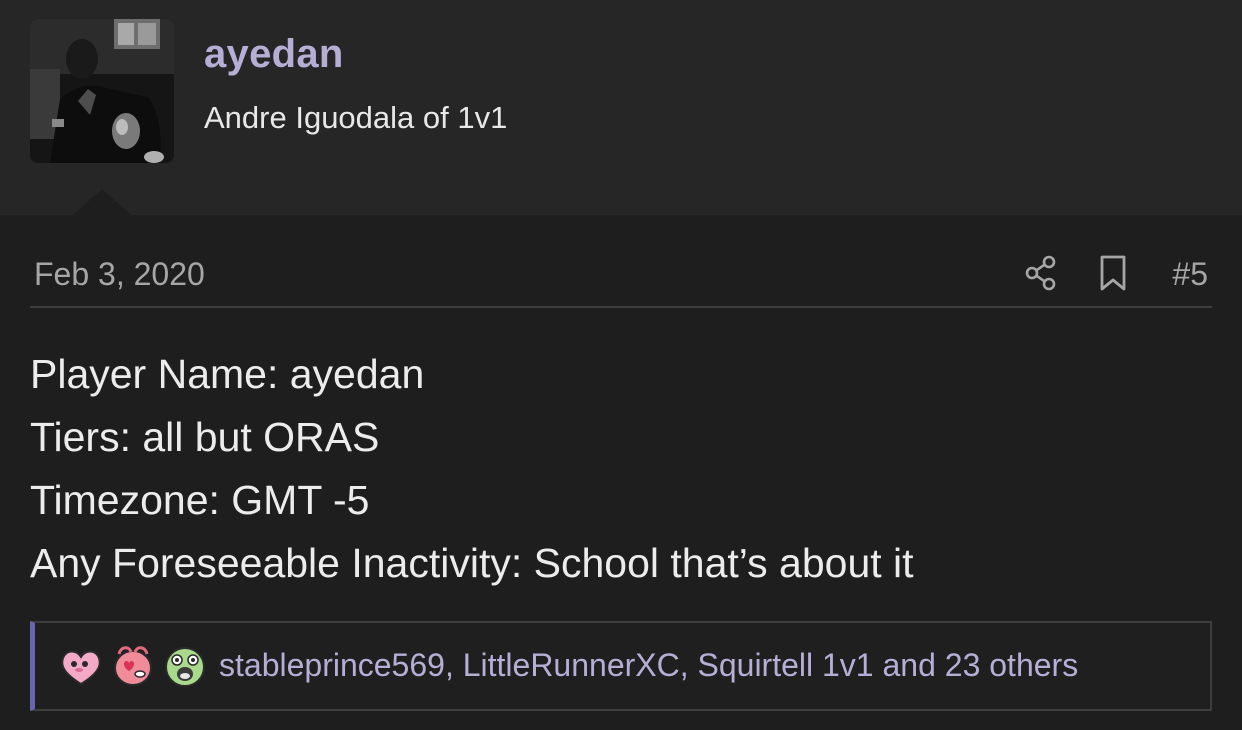 The width and height of the screenshot is (1242, 730). What do you see at coordinates (119, 274) in the screenshot?
I see `post-date: Feb 3, 2020` at bounding box center [119, 274].